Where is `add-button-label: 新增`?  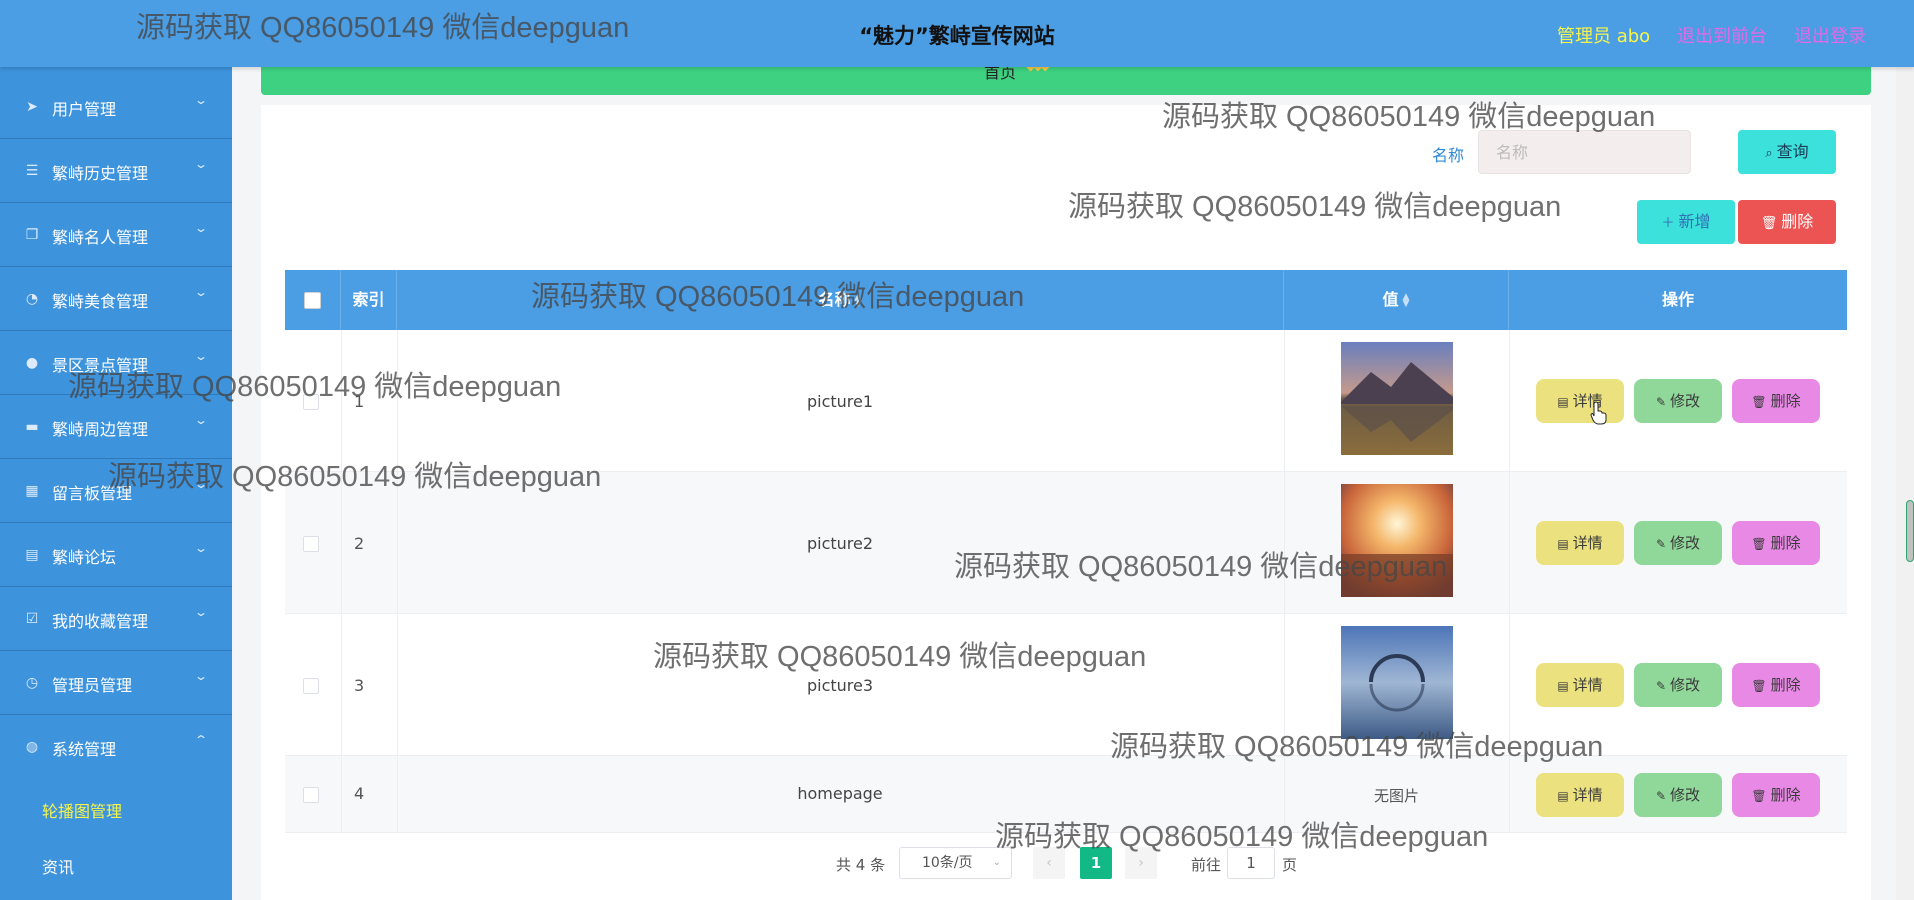
add-button-label: 新增 is located at coordinates (1694, 221).